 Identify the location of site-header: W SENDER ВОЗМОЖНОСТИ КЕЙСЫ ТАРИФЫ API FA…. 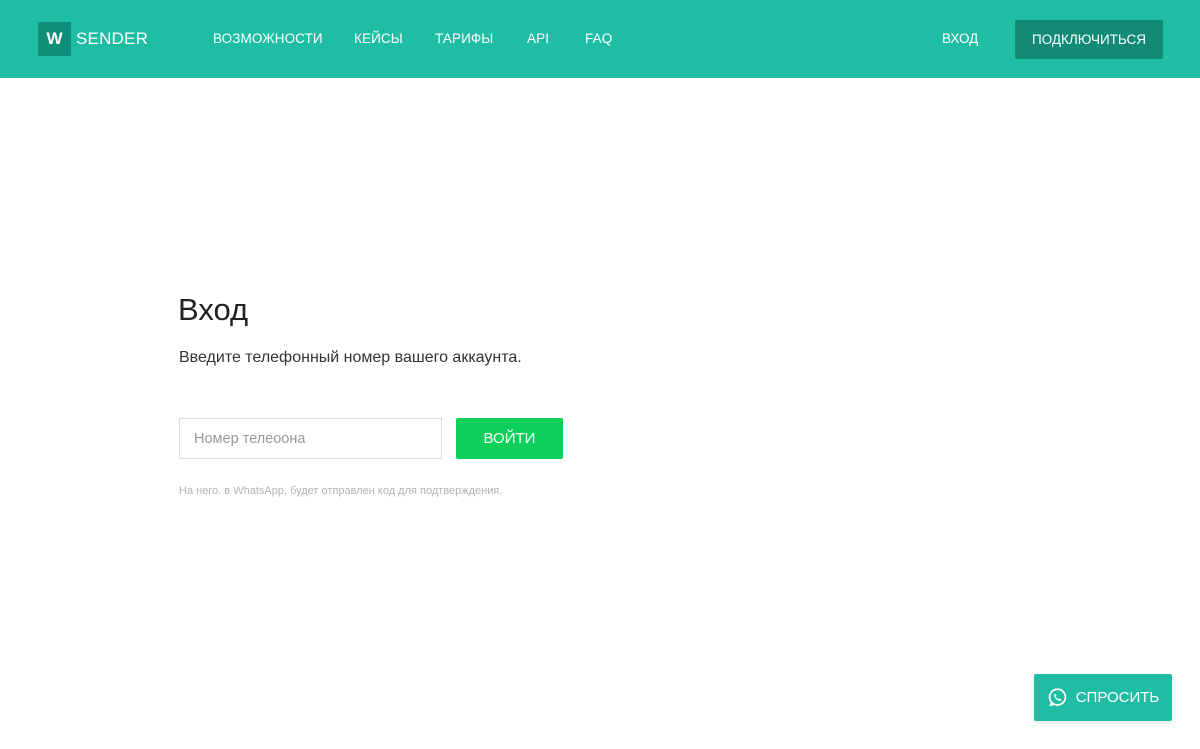
(600, 39).